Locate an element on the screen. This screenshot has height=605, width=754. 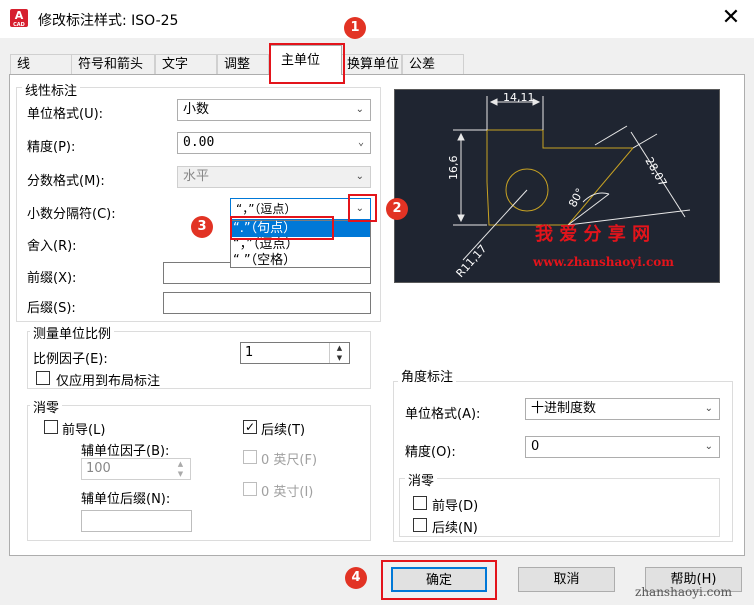
separator-option-space: “ ”（空格） is located at coordinates (300, 261).